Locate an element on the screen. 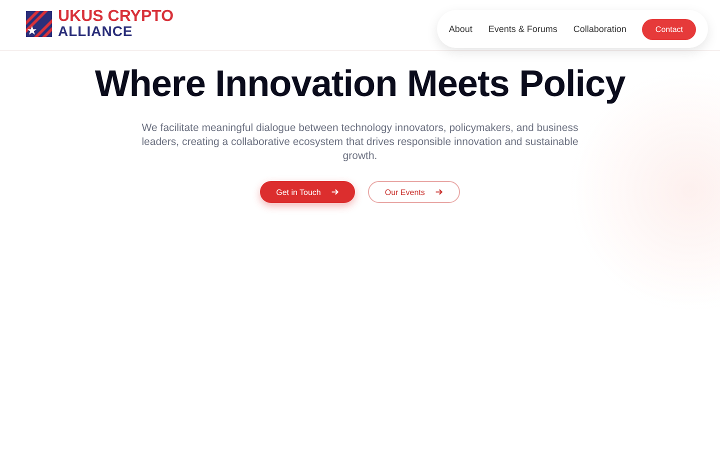 The height and width of the screenshot is (450, 720). hero-text: We facilitate meaningful dialogue between technology innovators, policymakers, and business leaders, creating a collaborative ecosystem that drives responsible innovation and sustainable growth. is located at coordinates (360, 142).